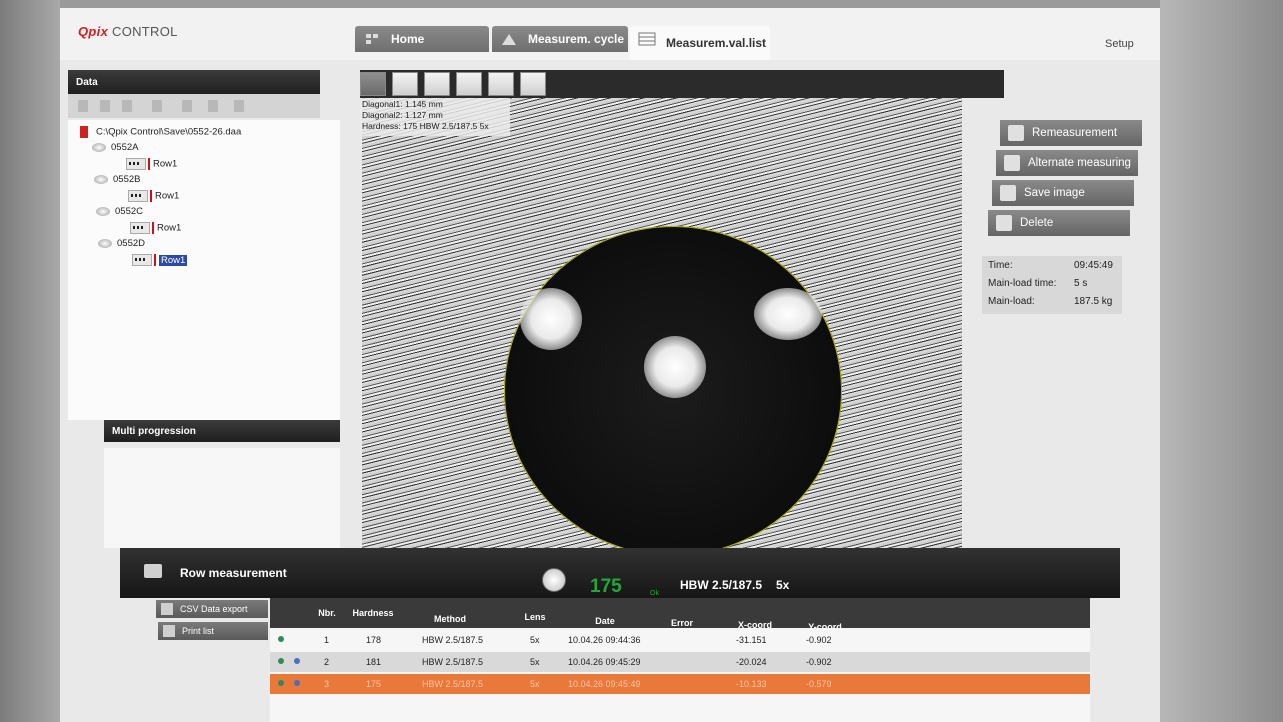 The height and width of the screenshot is (722, 1283). Describe the element at coordinates (1016, 133) in the screenshot. I see `remeasure-icon` at that location.